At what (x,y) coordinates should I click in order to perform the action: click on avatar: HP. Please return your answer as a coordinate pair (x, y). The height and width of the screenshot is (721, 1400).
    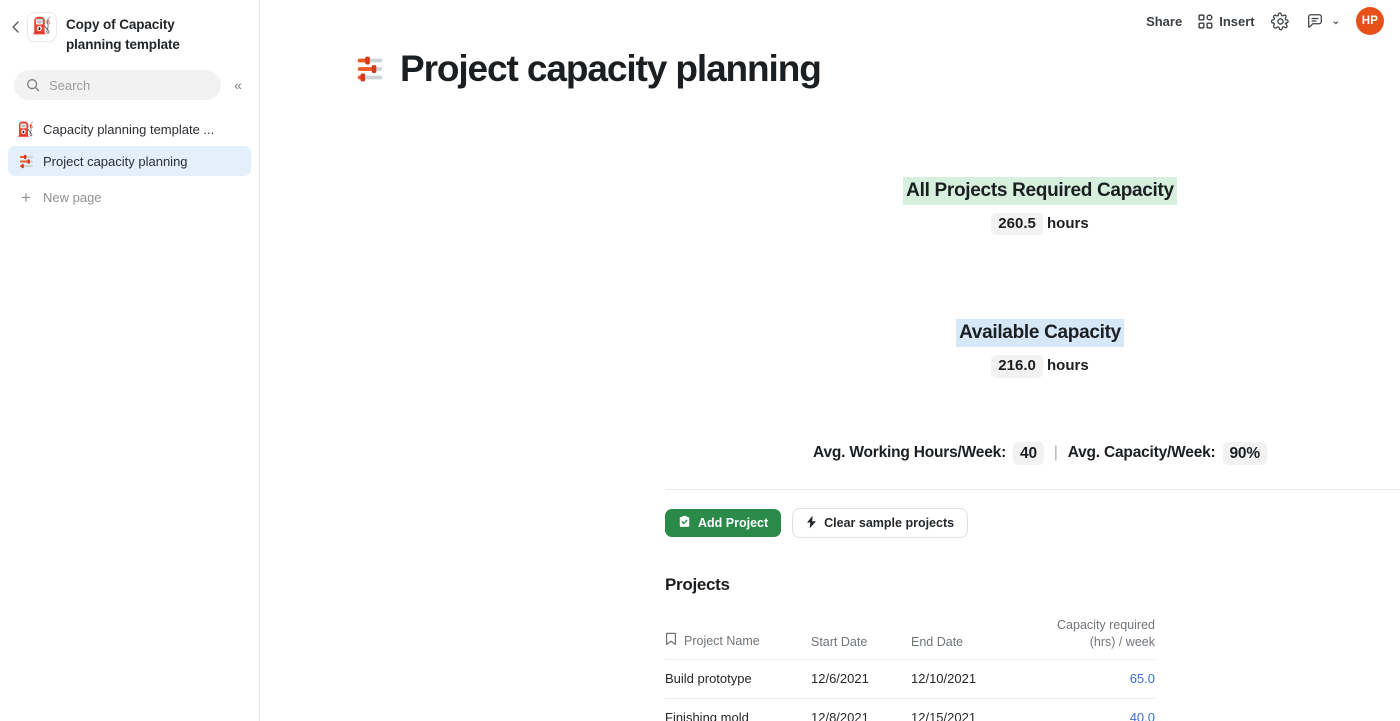
    Looking at the image, I should click on (1370, 21).